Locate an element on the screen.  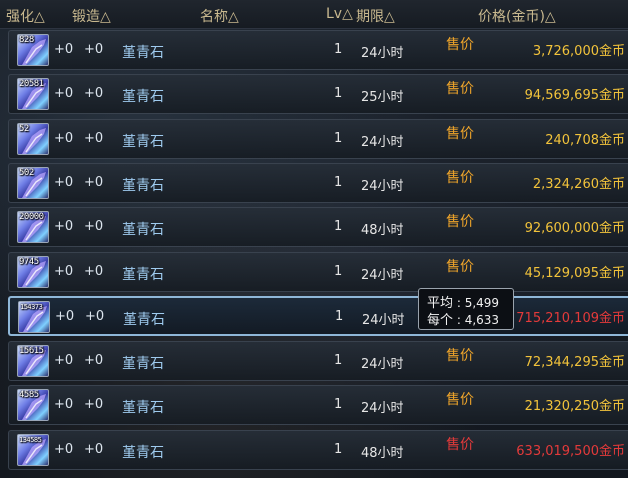
auction-row: 15615 +0 +0 堇青石 1 24小时 售价 72,344,295金币 is located at coordinates (318, 361).